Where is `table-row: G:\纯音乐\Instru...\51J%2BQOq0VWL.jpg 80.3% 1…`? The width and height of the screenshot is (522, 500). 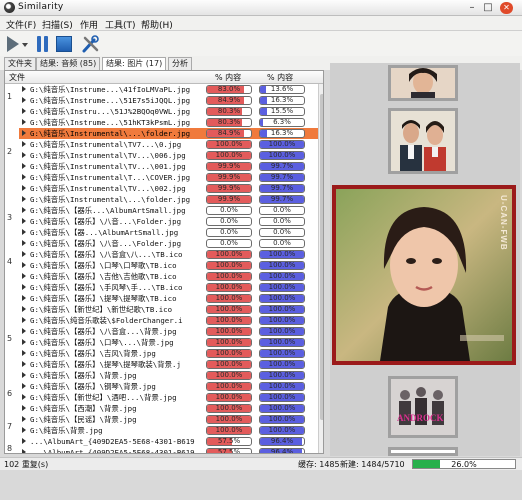 table-row: G:\纯音乐\Instru...\51J%2BQOq0VWL.jpg 80.3% 1… is located at coordinates (169, 111).